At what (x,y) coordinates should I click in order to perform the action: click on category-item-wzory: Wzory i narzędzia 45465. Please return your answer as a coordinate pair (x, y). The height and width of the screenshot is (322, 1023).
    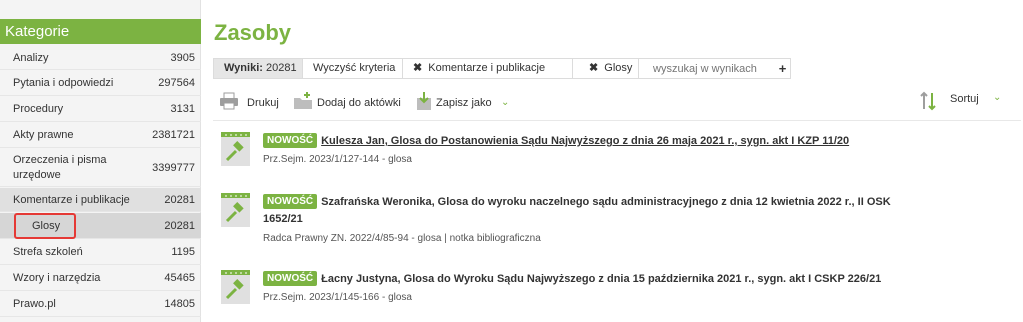
    Looking at the image, I should click on (100, 278).